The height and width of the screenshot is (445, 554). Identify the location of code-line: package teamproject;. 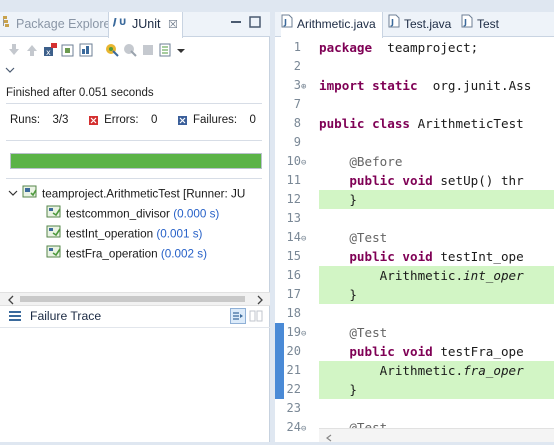
(398, 47).